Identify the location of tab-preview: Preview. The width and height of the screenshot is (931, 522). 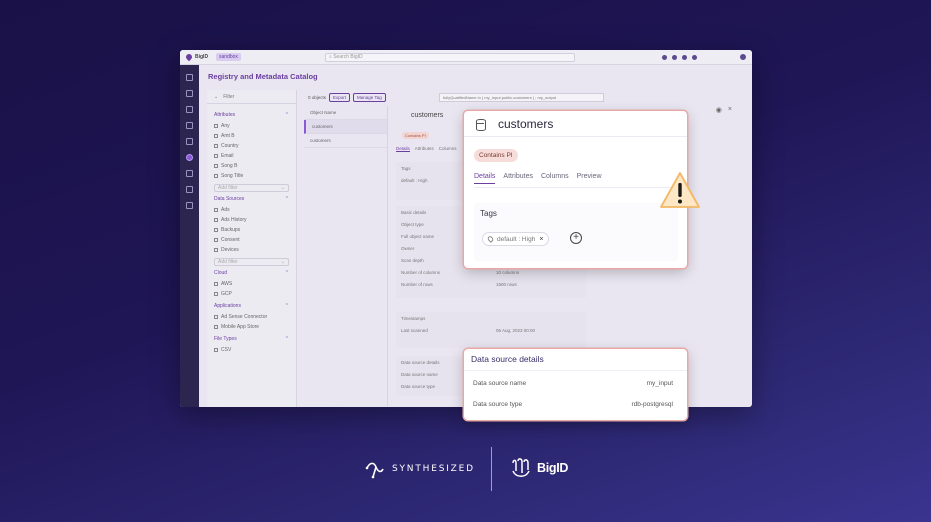
(589, 178).